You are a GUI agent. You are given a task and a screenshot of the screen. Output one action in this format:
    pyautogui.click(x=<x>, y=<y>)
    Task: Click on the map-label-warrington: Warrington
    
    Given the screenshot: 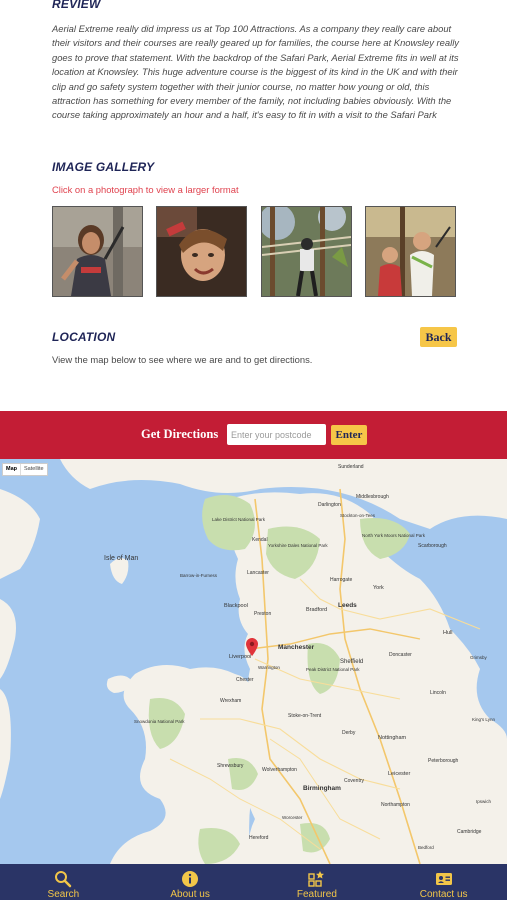 What is the action you would take?
    pyautogui.click(x=269, y=667)
    